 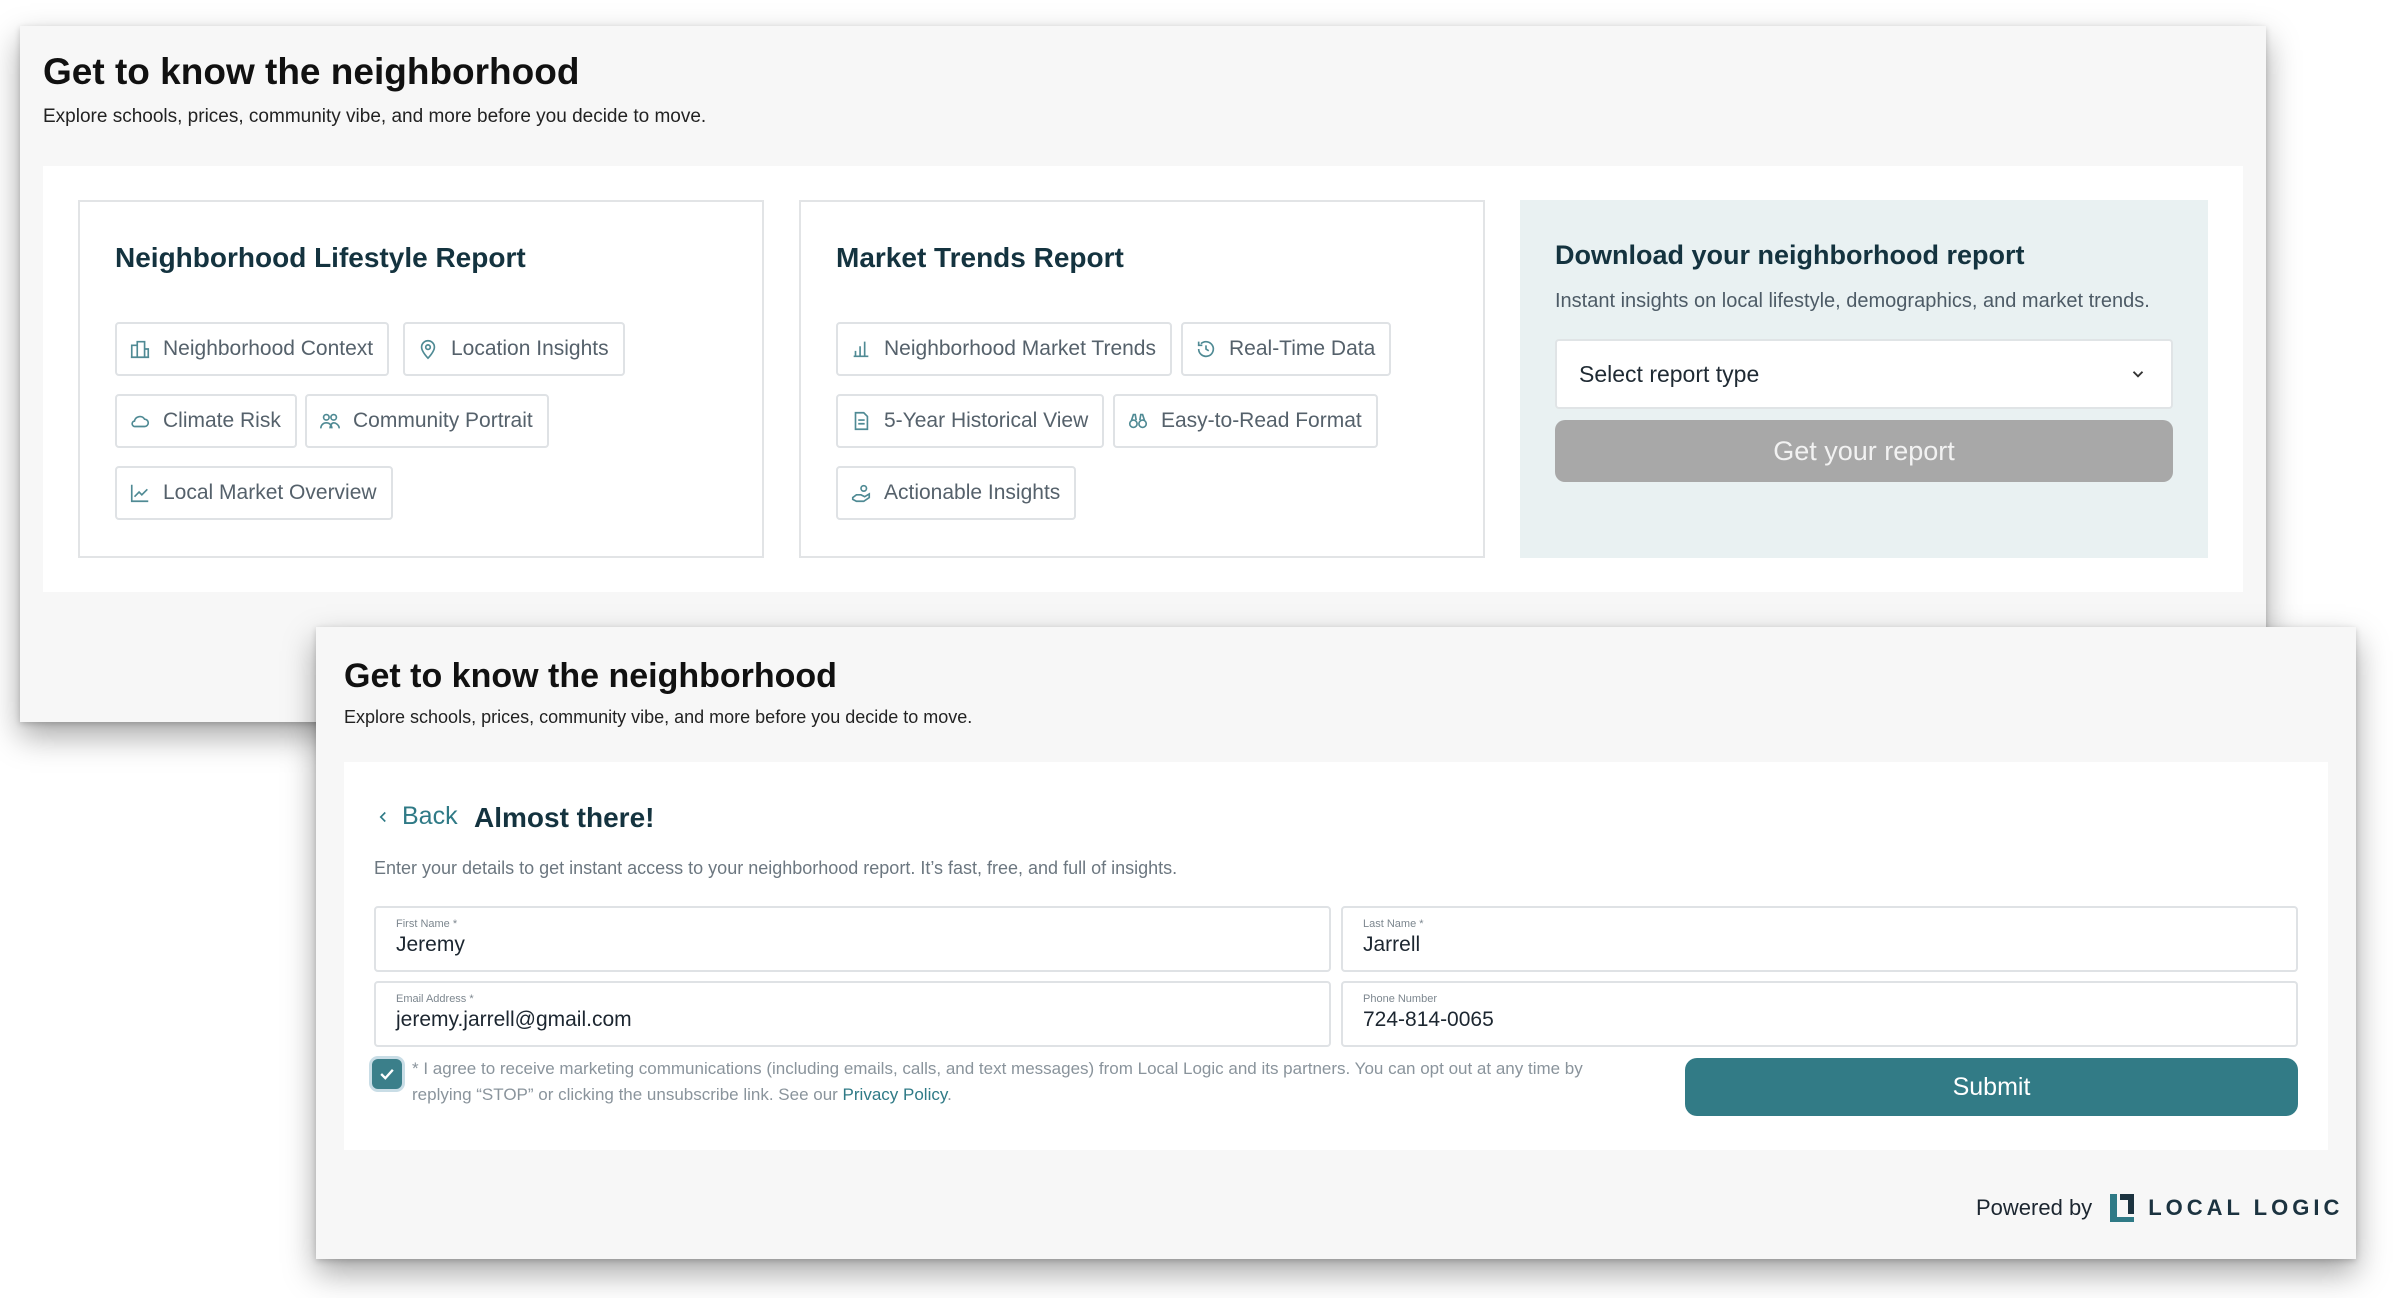 What do you see at coordinates (1245, 421) in the screenshot?
I see `chip-easy-to-read-format: Easy-to-Read Format` at bounding box center [1245, 421].